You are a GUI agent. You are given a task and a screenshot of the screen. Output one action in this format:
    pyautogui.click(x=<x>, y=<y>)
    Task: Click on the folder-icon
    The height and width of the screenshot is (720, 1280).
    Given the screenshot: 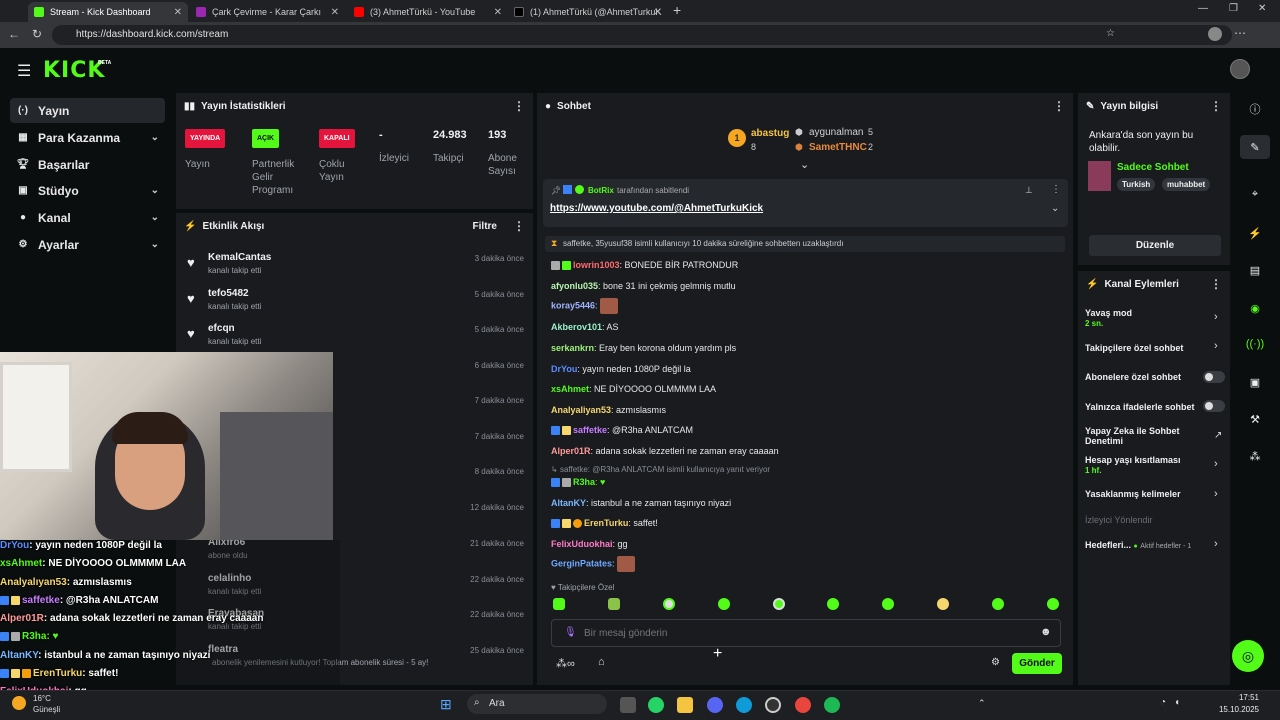 What is the action you would take?
    pyautogui.click(x=685, y=705)
    